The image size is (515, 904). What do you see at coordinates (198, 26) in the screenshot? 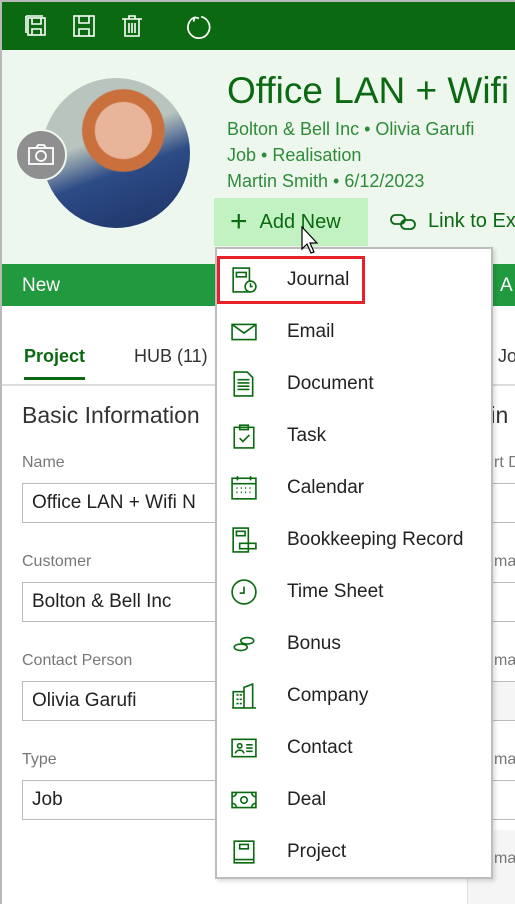
I see `refresh-icon` at bounding box center [198, 26].